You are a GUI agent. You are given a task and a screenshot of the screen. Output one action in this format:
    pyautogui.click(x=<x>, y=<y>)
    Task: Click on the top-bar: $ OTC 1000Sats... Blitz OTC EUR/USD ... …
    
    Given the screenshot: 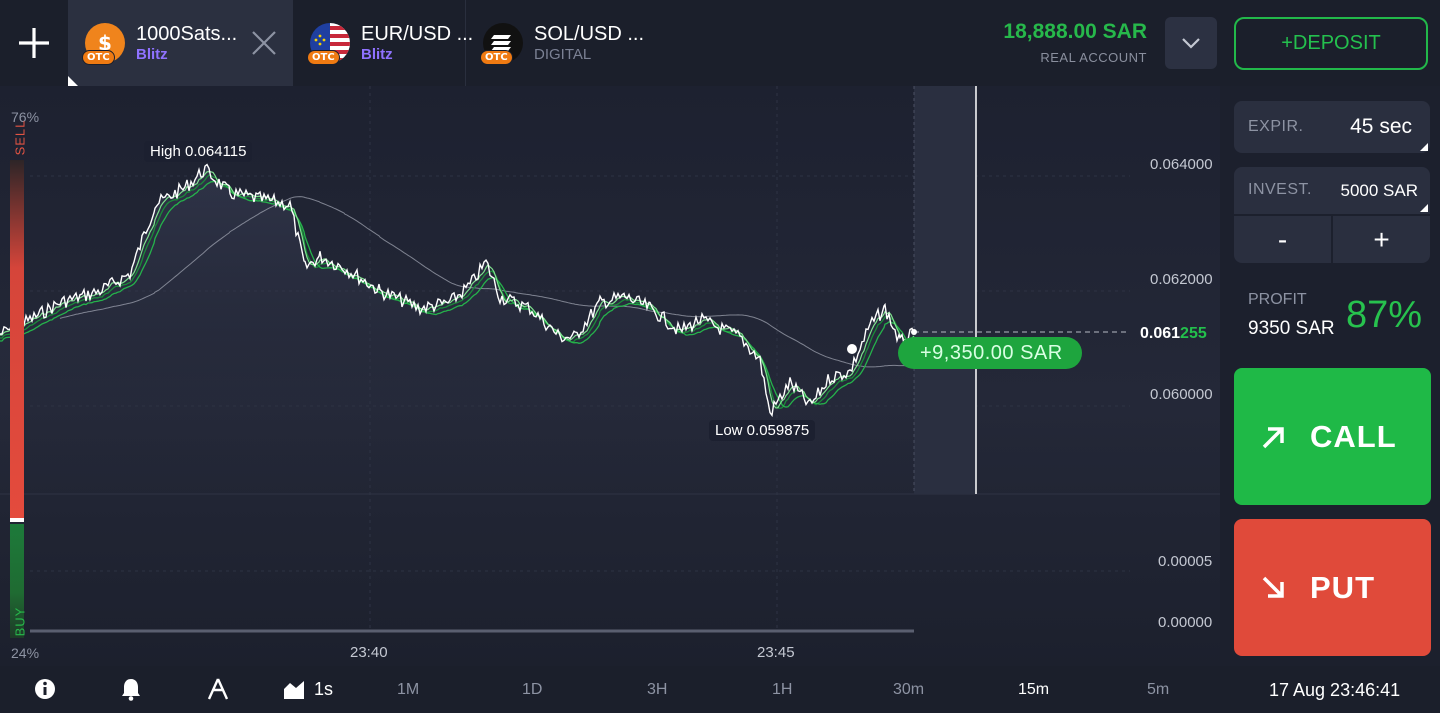 What is the action you would take?
    pyautogui.click(x=720, y=43)
    